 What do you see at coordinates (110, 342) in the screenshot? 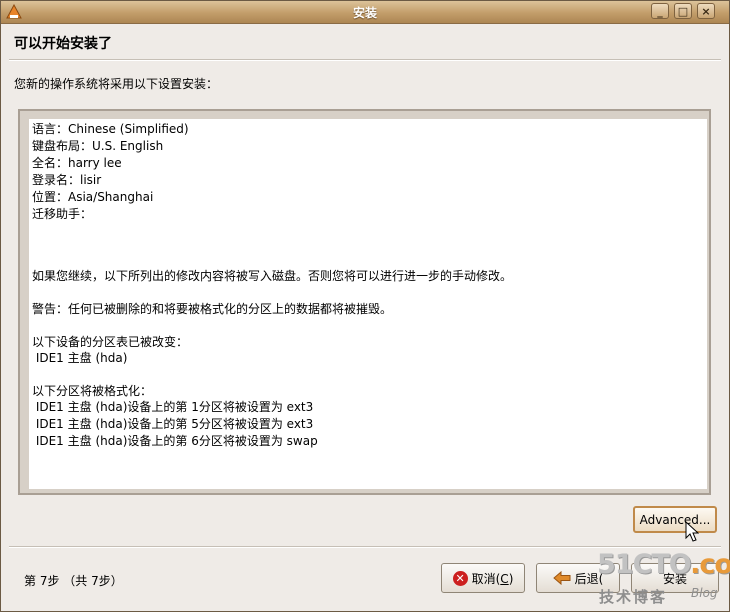
I see `summary-partition-header: 以下设备的分区表已被改变：` at bounding box center [110, 342].